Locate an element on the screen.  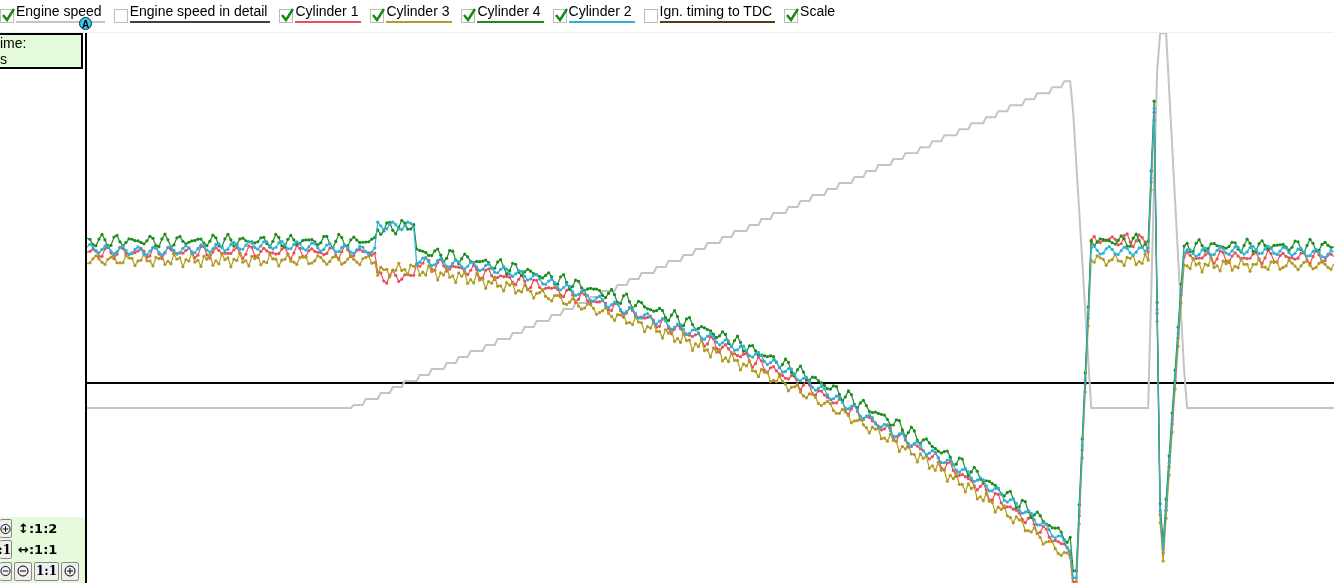
legend-label: Cylinder 2 is located at coordinates (601, 13).